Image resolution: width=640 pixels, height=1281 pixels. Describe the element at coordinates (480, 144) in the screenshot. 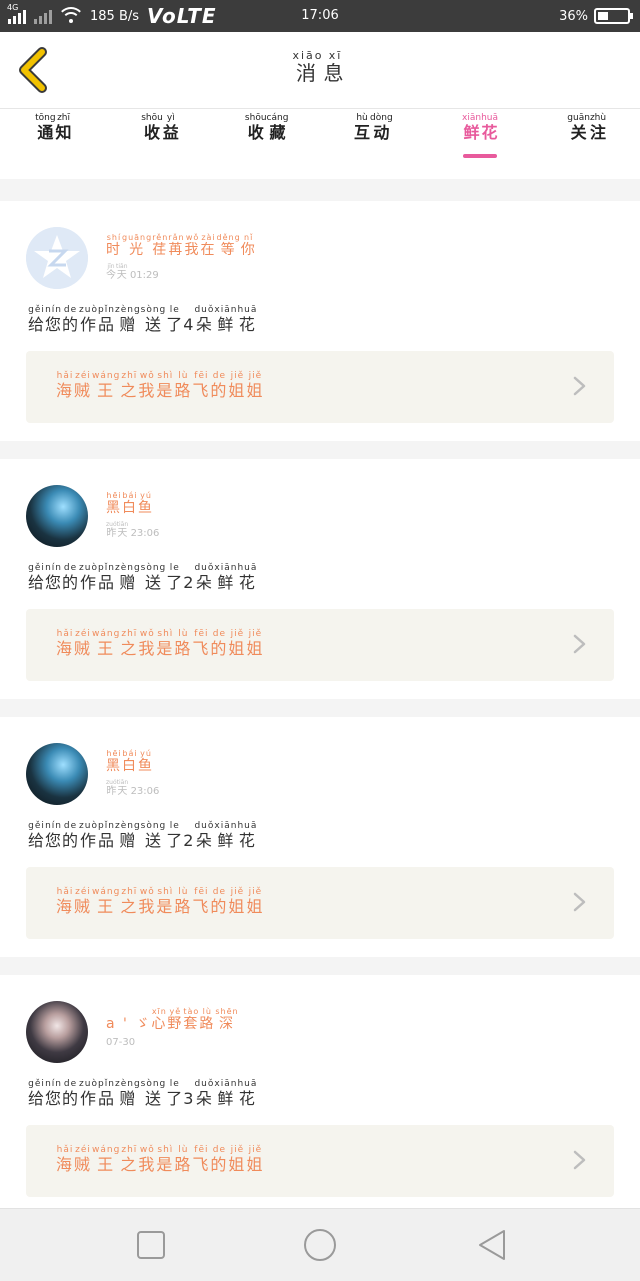

I see `tab-flowers: 鲜xiān花huā` at that location.